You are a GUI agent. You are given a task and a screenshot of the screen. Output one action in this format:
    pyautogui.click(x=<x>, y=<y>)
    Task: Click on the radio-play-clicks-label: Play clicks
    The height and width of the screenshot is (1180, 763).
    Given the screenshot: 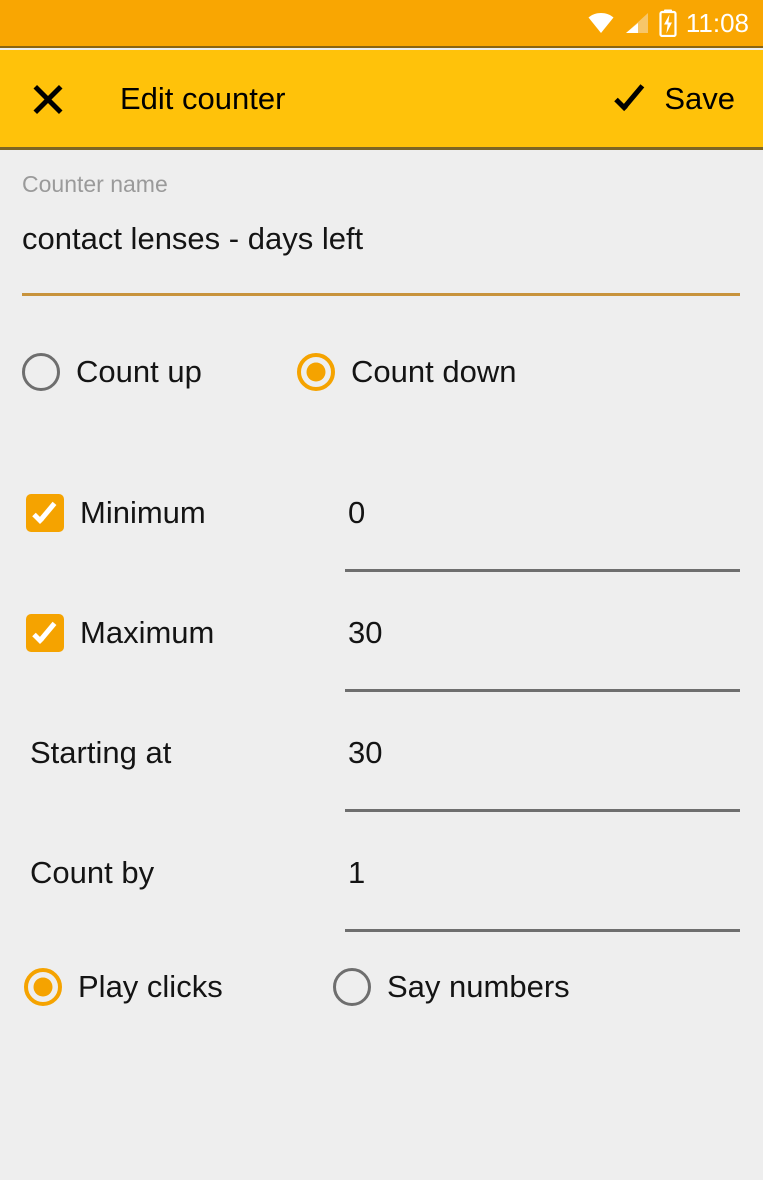 What is the action you would take?
    pyautogui.click(x=150, y=986)
    